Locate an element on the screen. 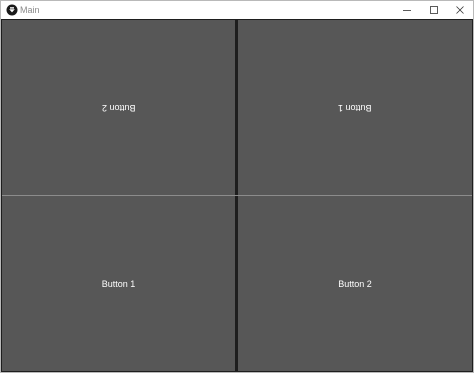 This screenshot has height=373, width=474. close-icon is located at coordinates (460, 10).